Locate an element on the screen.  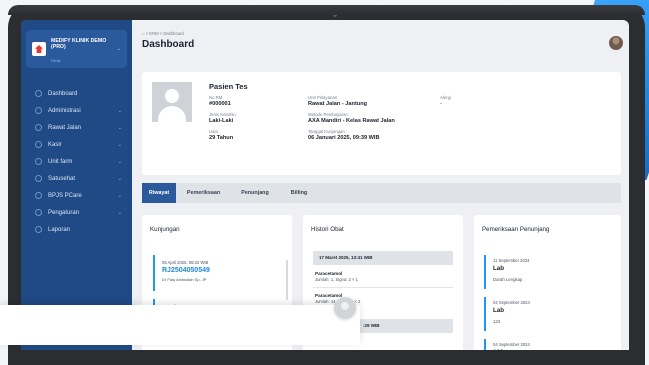
sidebar-item-label: Rawat Jalan is located at coordinates (65, 127).